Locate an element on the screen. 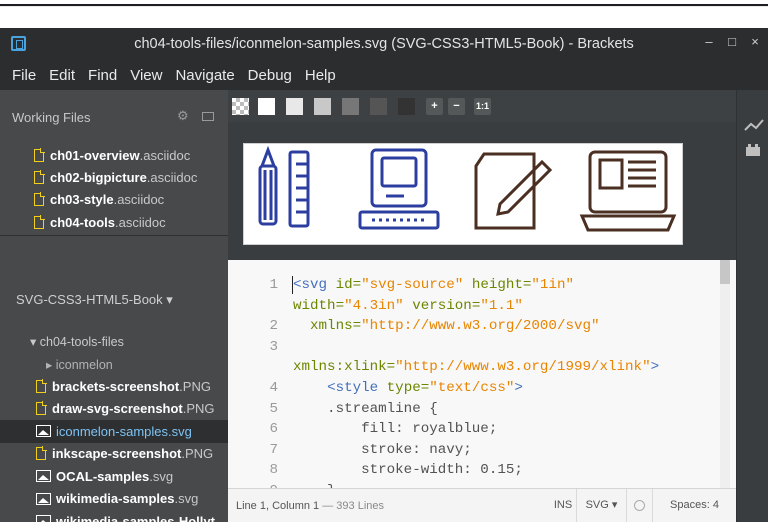 The image size is (768, 522). sidebar-divider is located at coordinates (114, 235).